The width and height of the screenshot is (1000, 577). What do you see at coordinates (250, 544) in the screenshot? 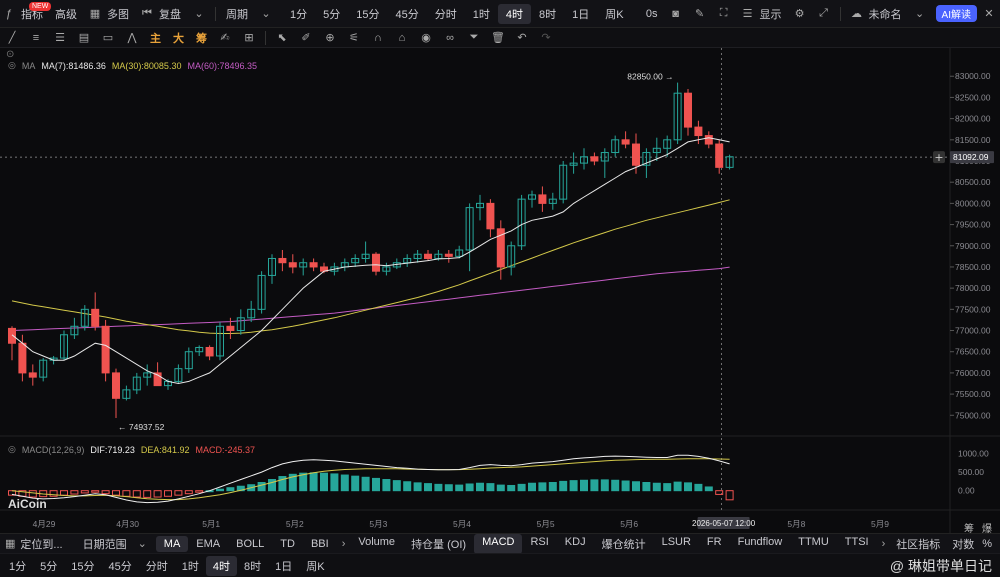
I see `tab-main-indicator-2: BOLL` at bounding box center [250, 544].